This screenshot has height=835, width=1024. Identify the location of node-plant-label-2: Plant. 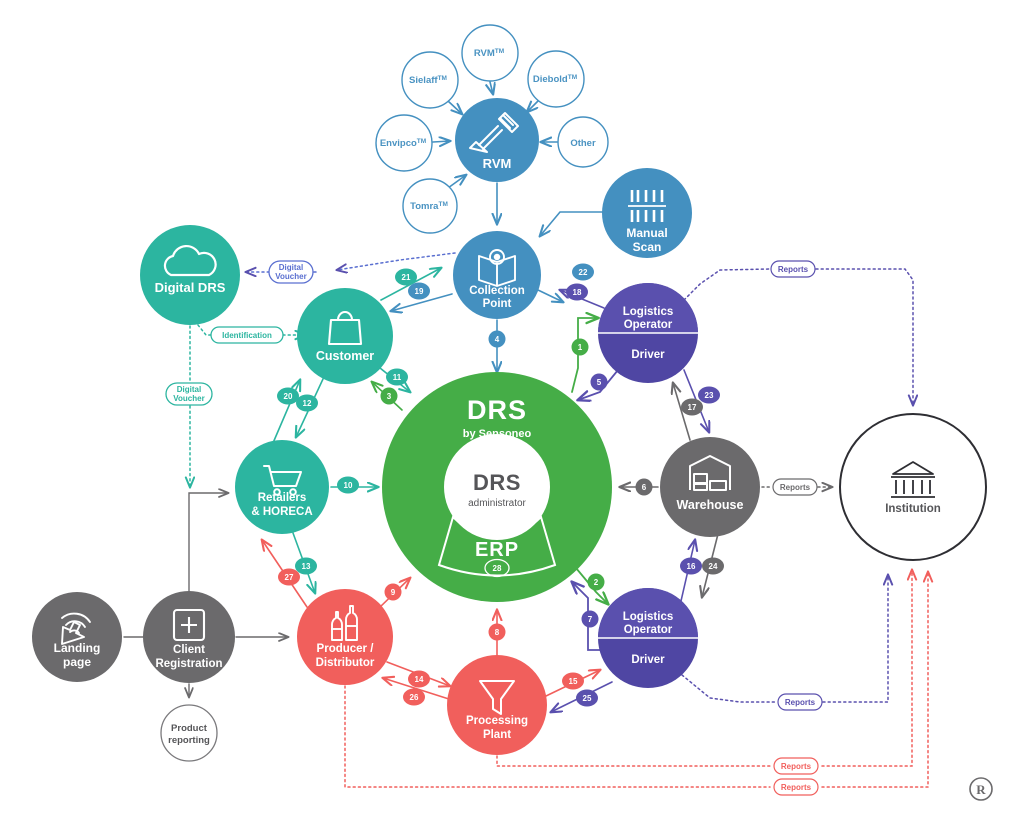
(497, 735).